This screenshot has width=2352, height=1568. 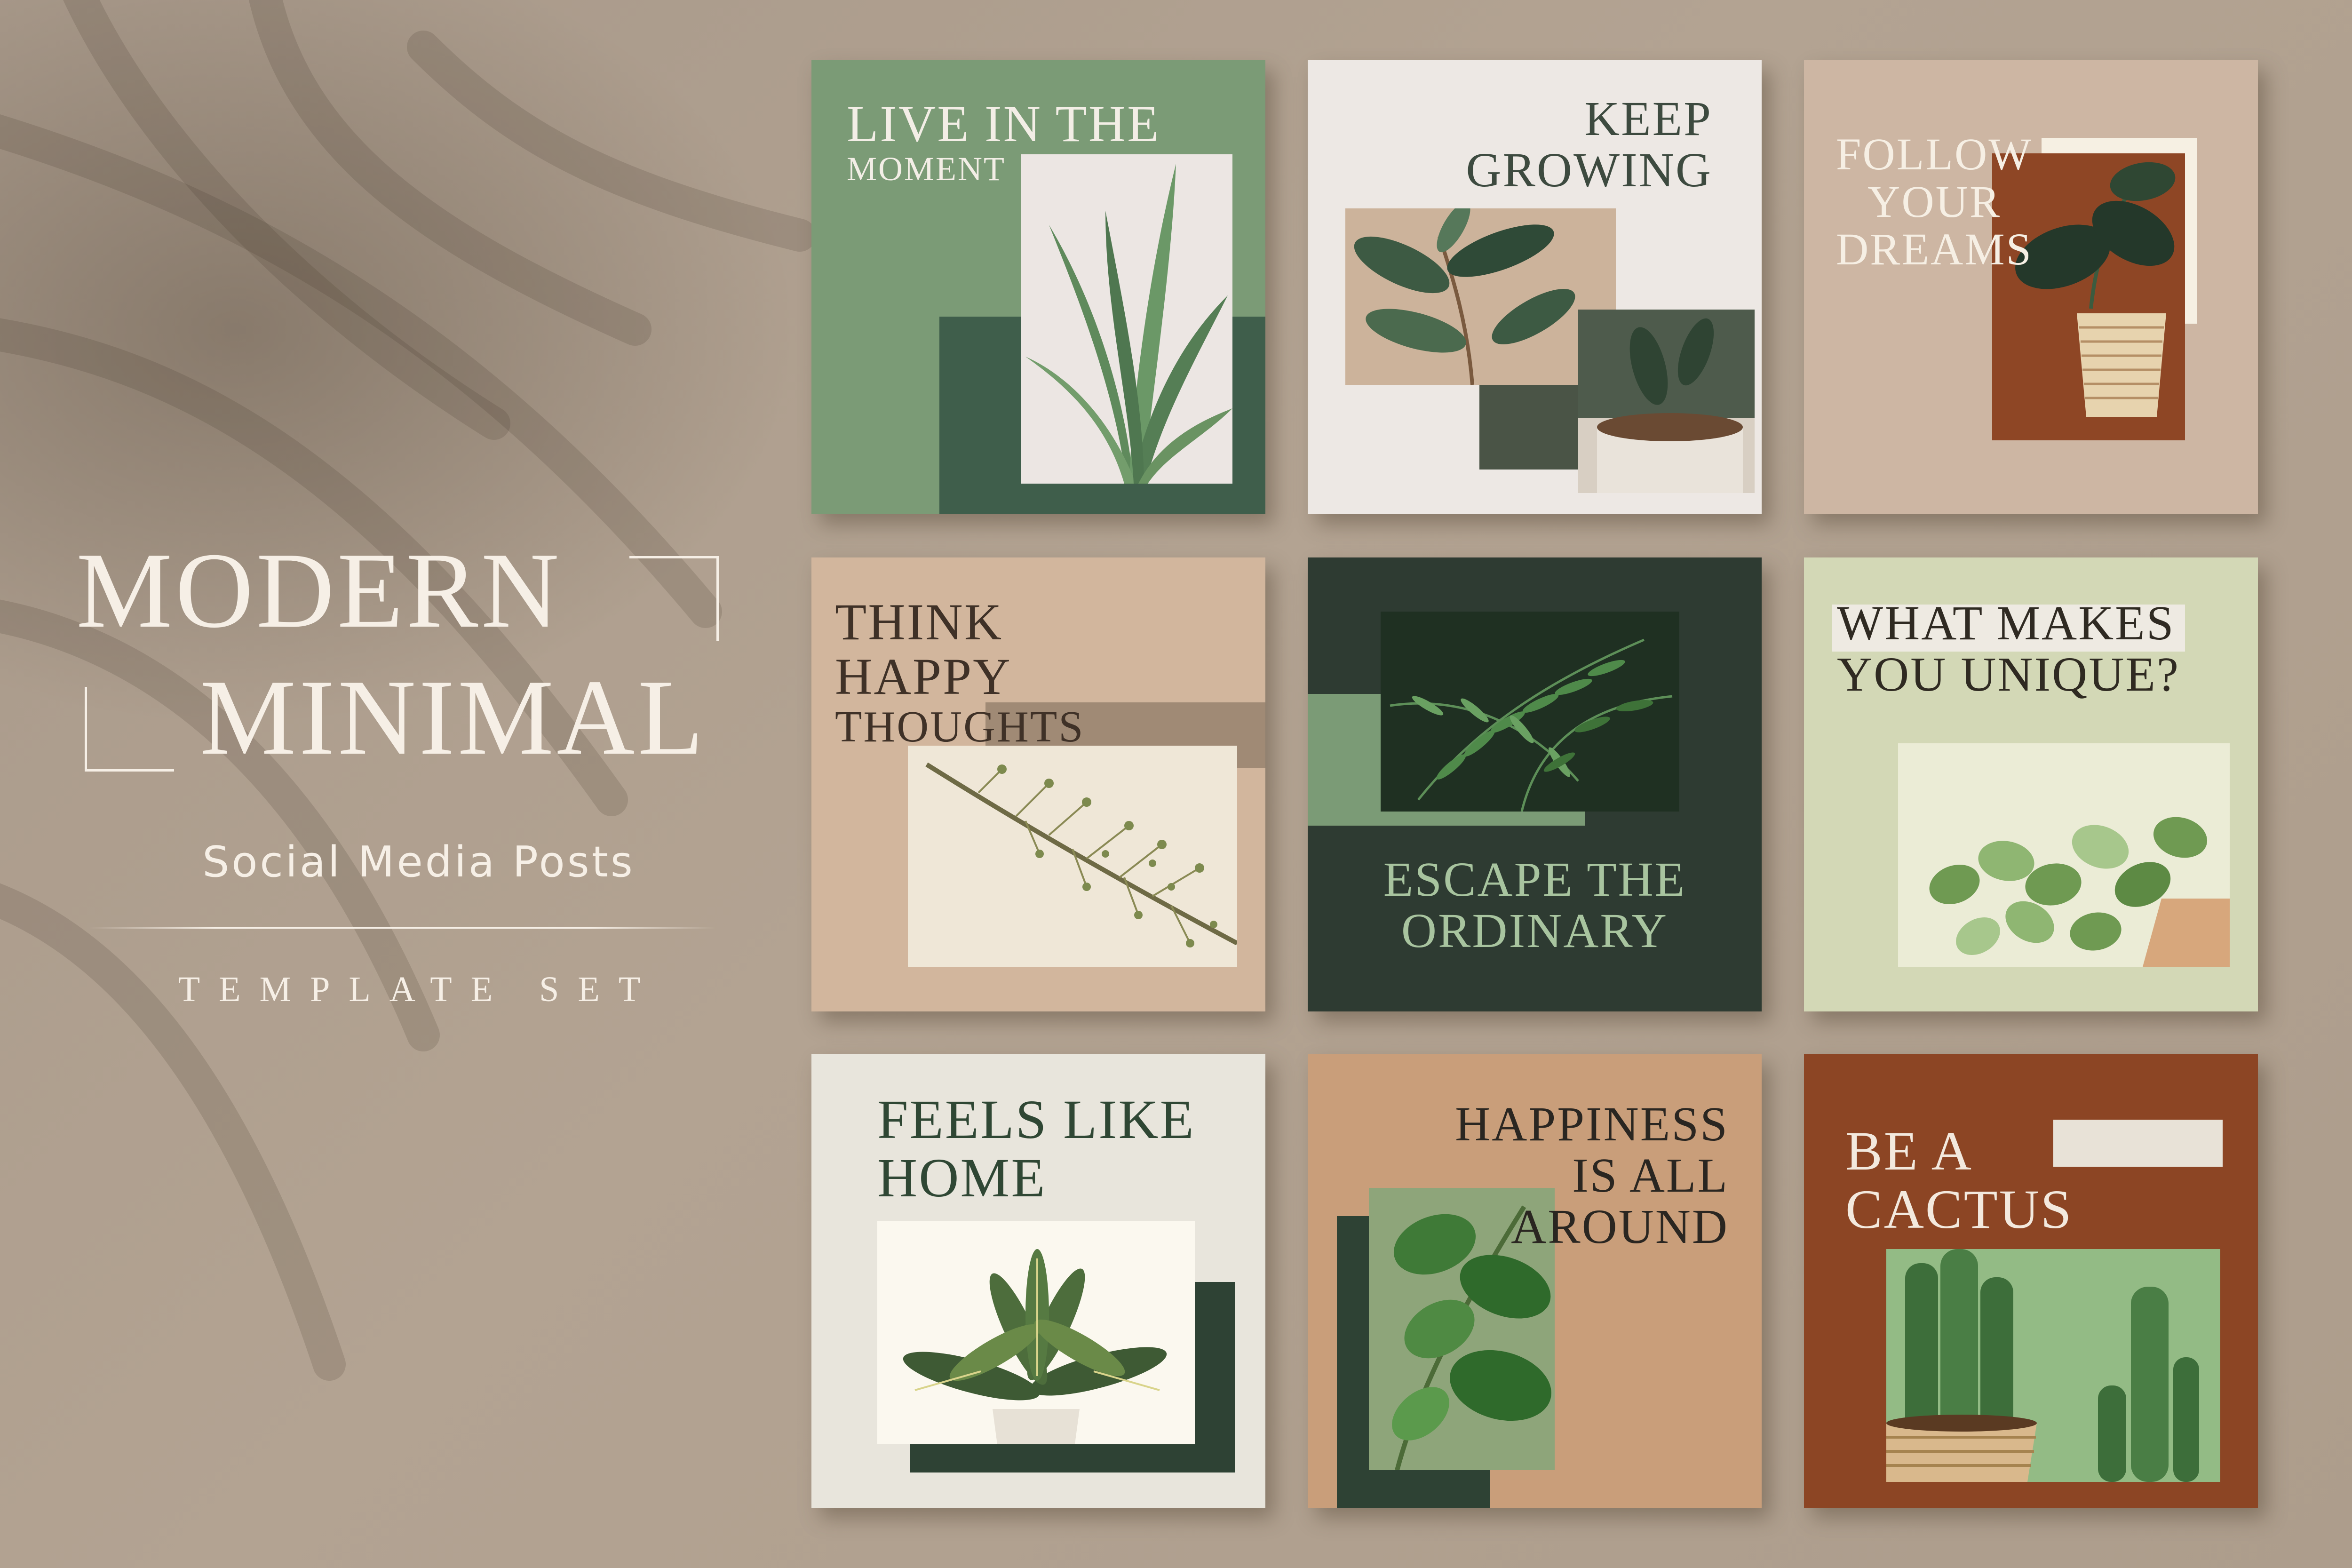 I want to click on post-card-escape-the-ordinary: ESCAPE THE ORDINARY, so click(x=1535, y=784).